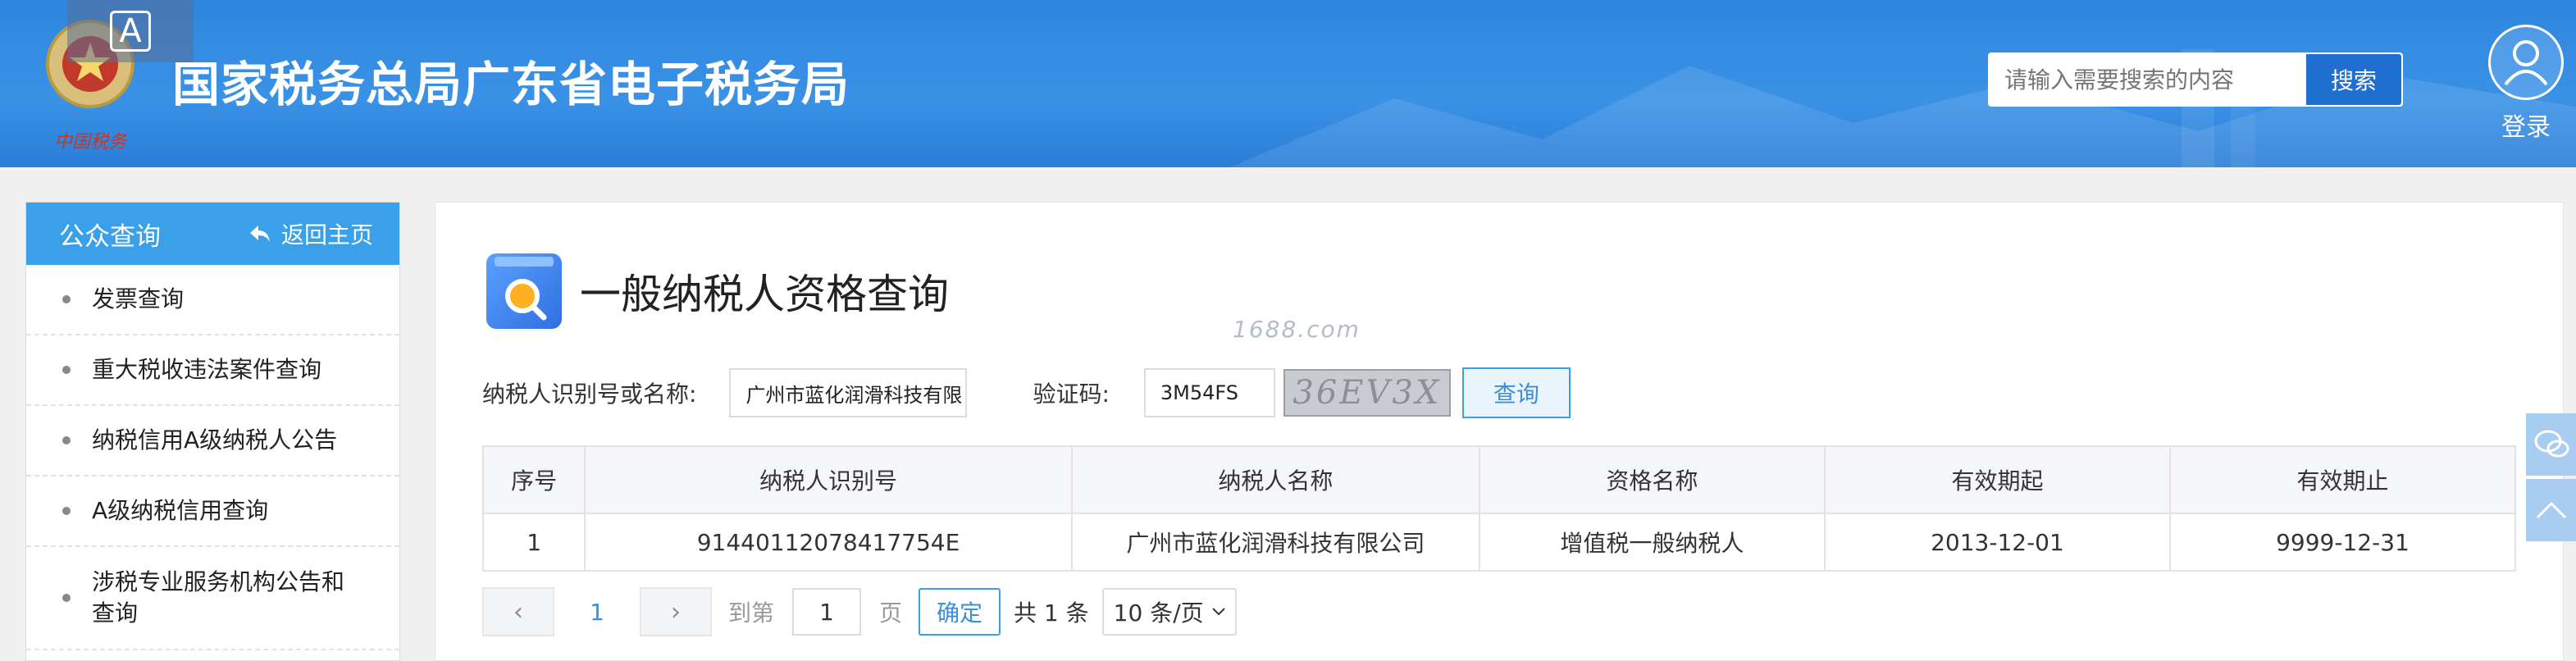 Image resolution: width=2576 pixels, height=661 pixels. What do you see at coordinates (2526, 62) in the screenshot?
I see `user-avatar-icon` at bounding box center [2526, 62].